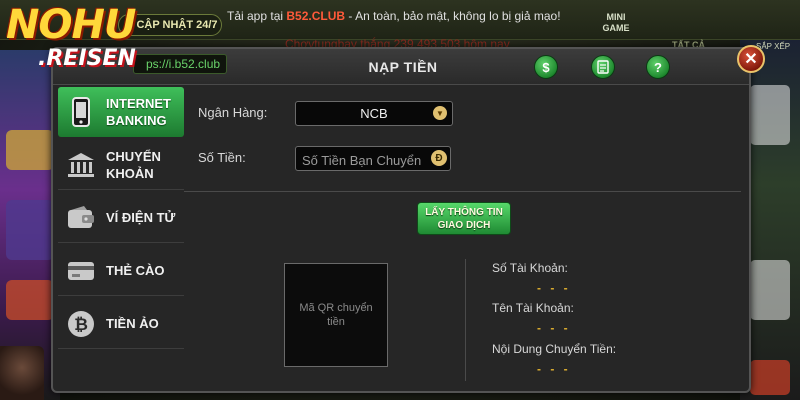 Image resolution: width=800 pixels, height=400 pixels. What do you see at coordinates (554, 349) in the screenshot?
I see `transfer-content-label: Nội Dung Chuyển Tiền:` at bounding box center [554, 349].